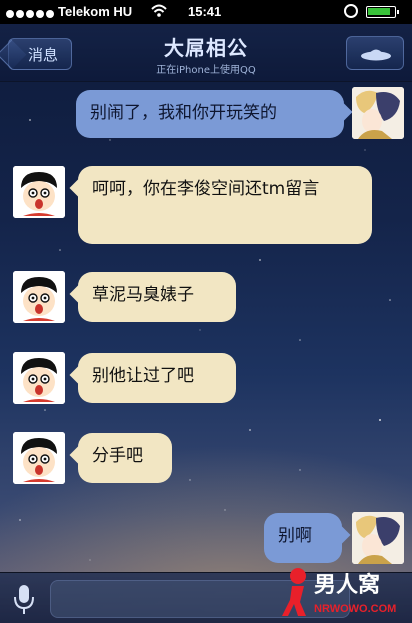 The width and height of the screenshot is (412, 623). I want to click on watermark-brand: 男人窝, so click(347, 585).